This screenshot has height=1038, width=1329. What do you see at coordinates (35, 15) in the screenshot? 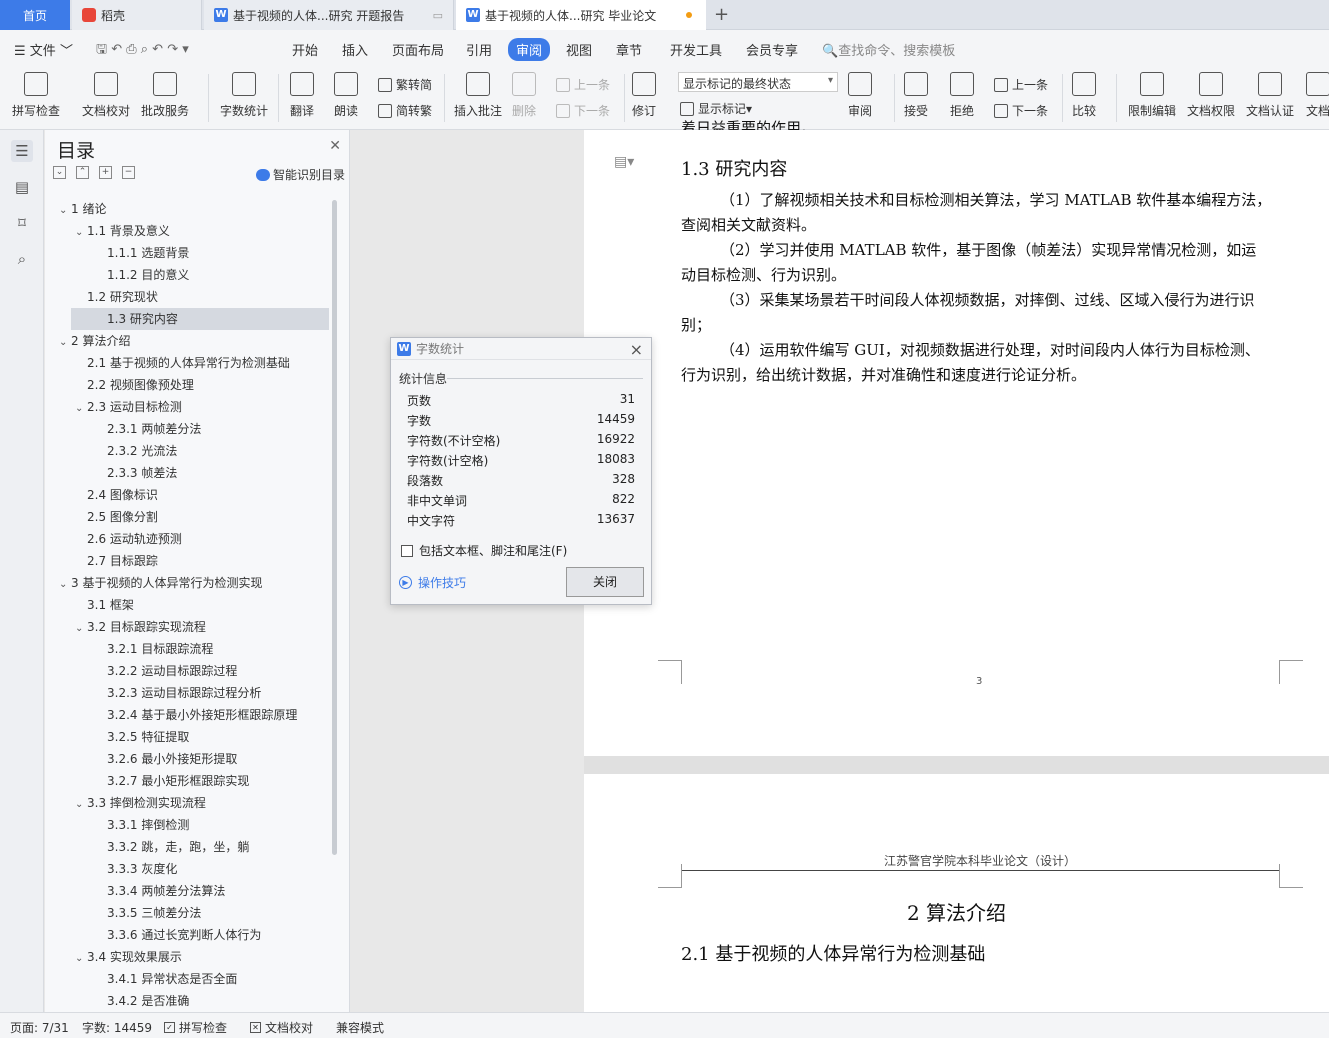
I see `tab-home: 首页` at bounding box center [35, 15].